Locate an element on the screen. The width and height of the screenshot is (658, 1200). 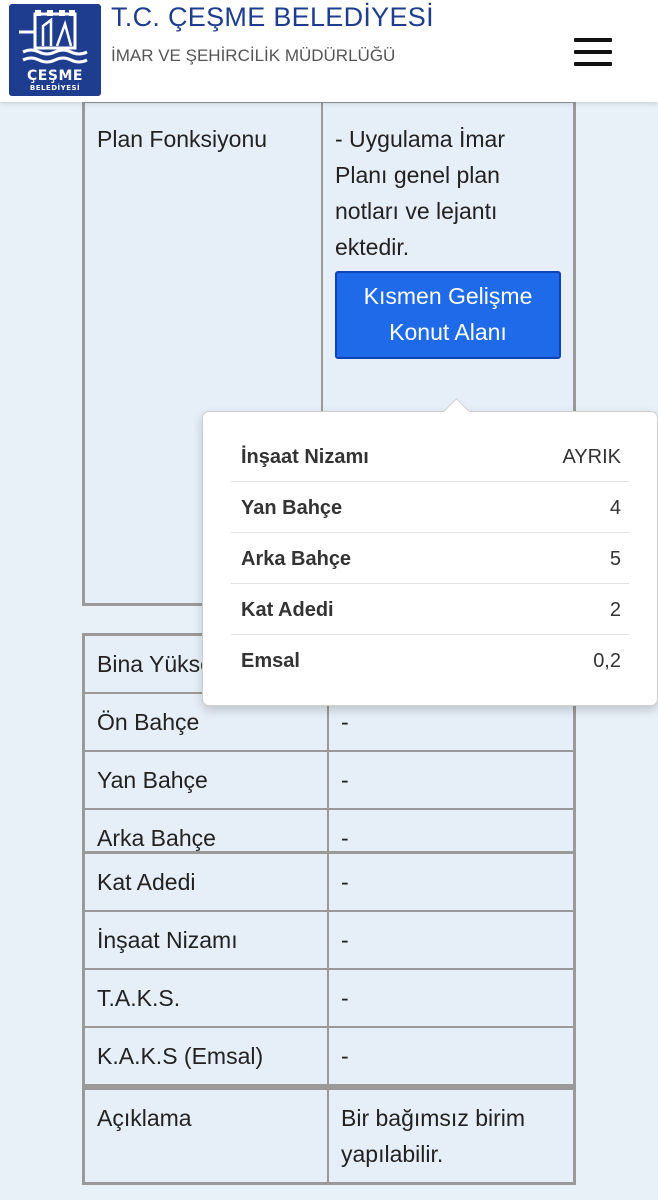
table-row: T.A.K.S. - is located at coordinates (329, 998).